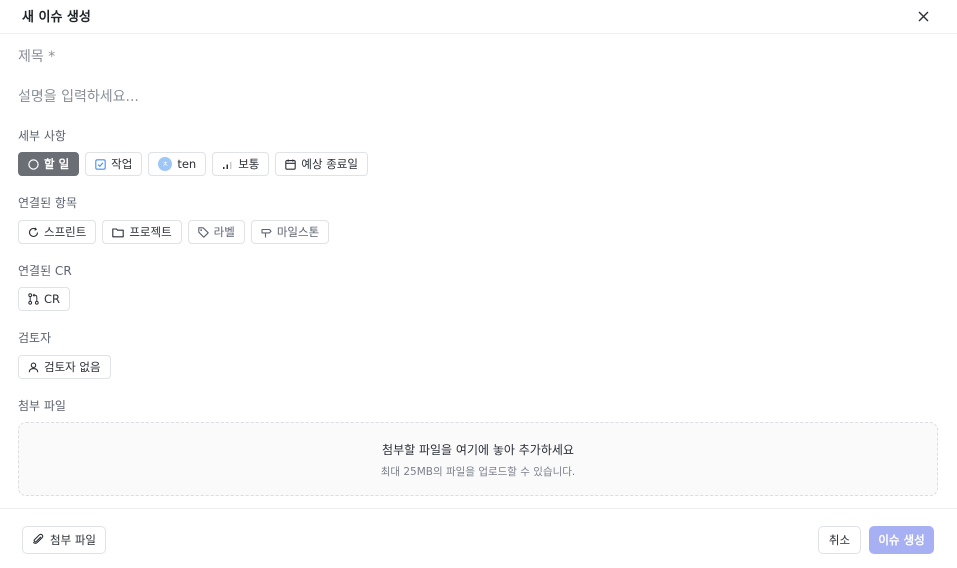 This screenshot has height=568, width=957. Describe the element at coordinates (65, 232) in the screenshot. I see `sprint-label: 스프린트` at that location.